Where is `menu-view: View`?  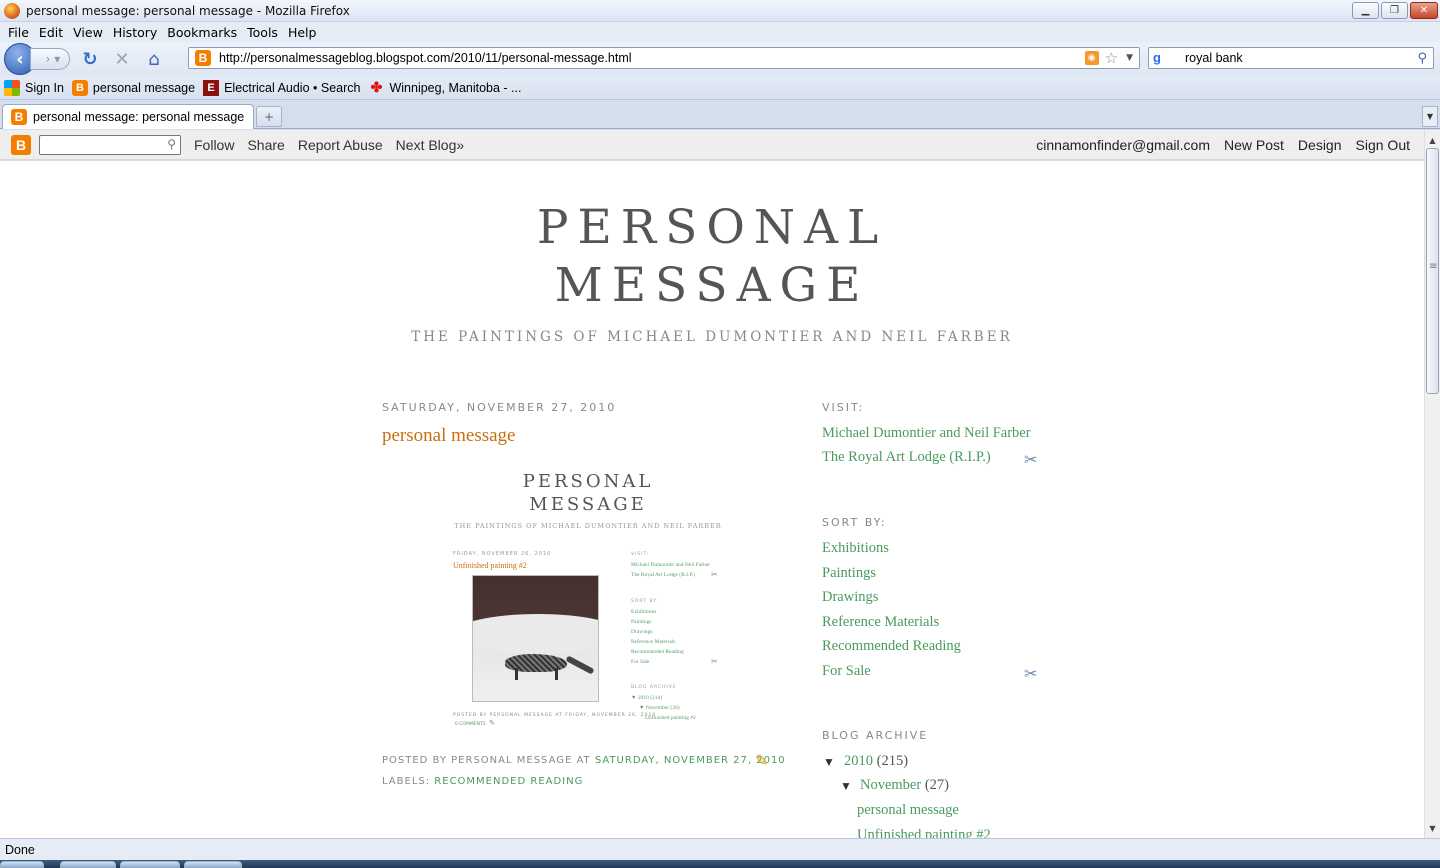
menu-view: View is located at coordinates (88, 32).